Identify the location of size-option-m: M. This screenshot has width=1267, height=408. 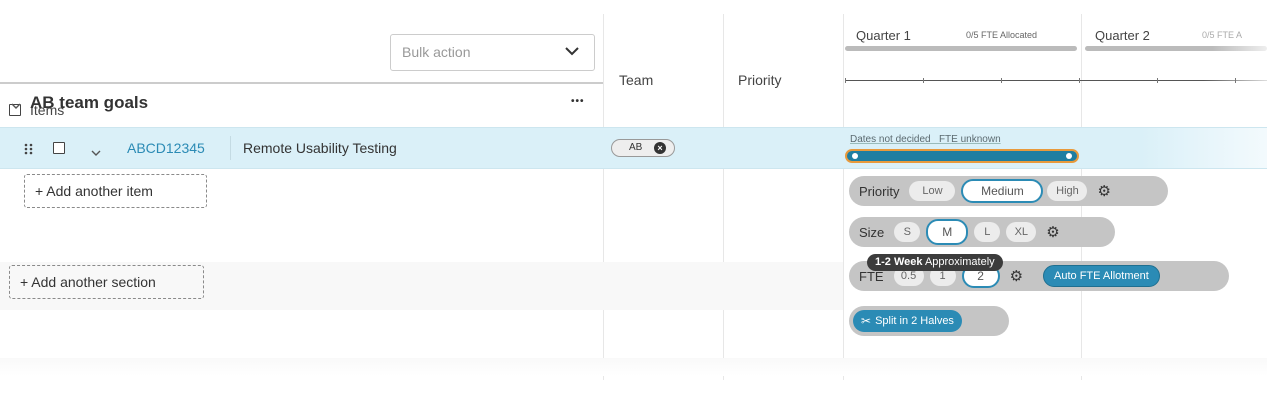
(947, 232).